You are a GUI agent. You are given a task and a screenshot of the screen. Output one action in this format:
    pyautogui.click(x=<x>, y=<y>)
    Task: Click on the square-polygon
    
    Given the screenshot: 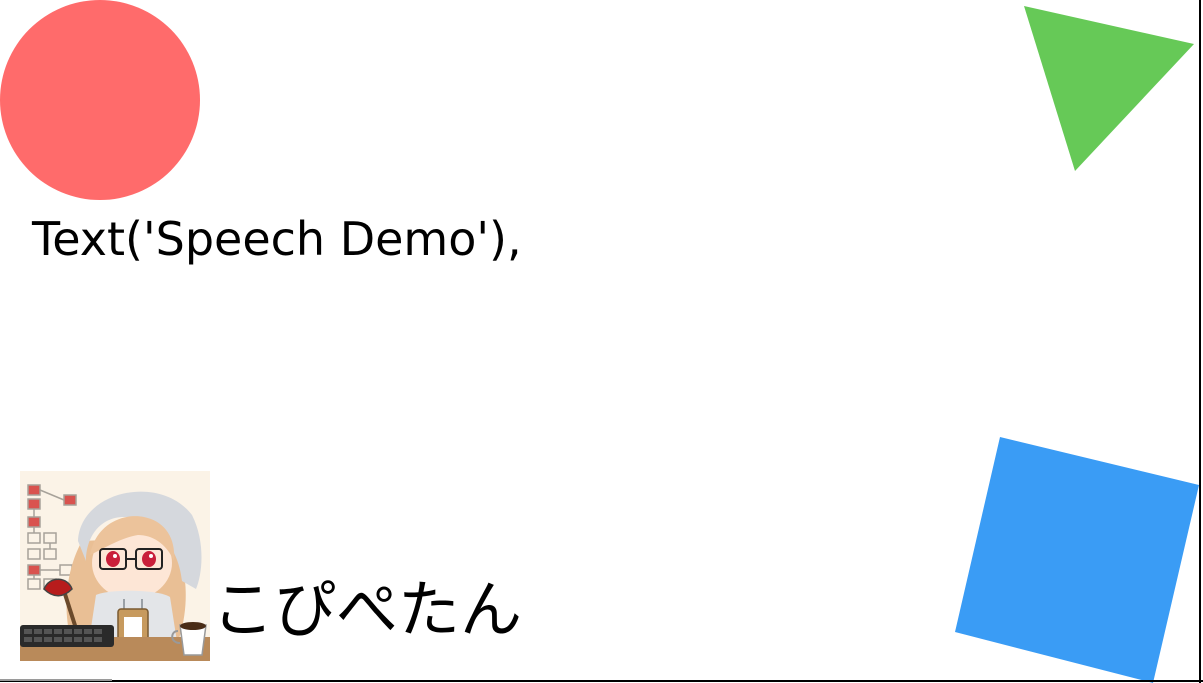 What is the action you would take?
    pyautogui.click(x=1077, y=560)
    